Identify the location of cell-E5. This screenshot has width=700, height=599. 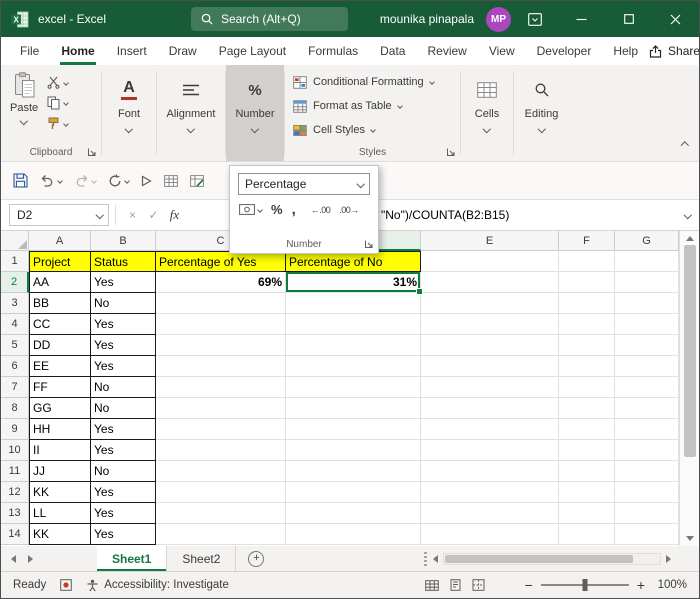
(490, 345).